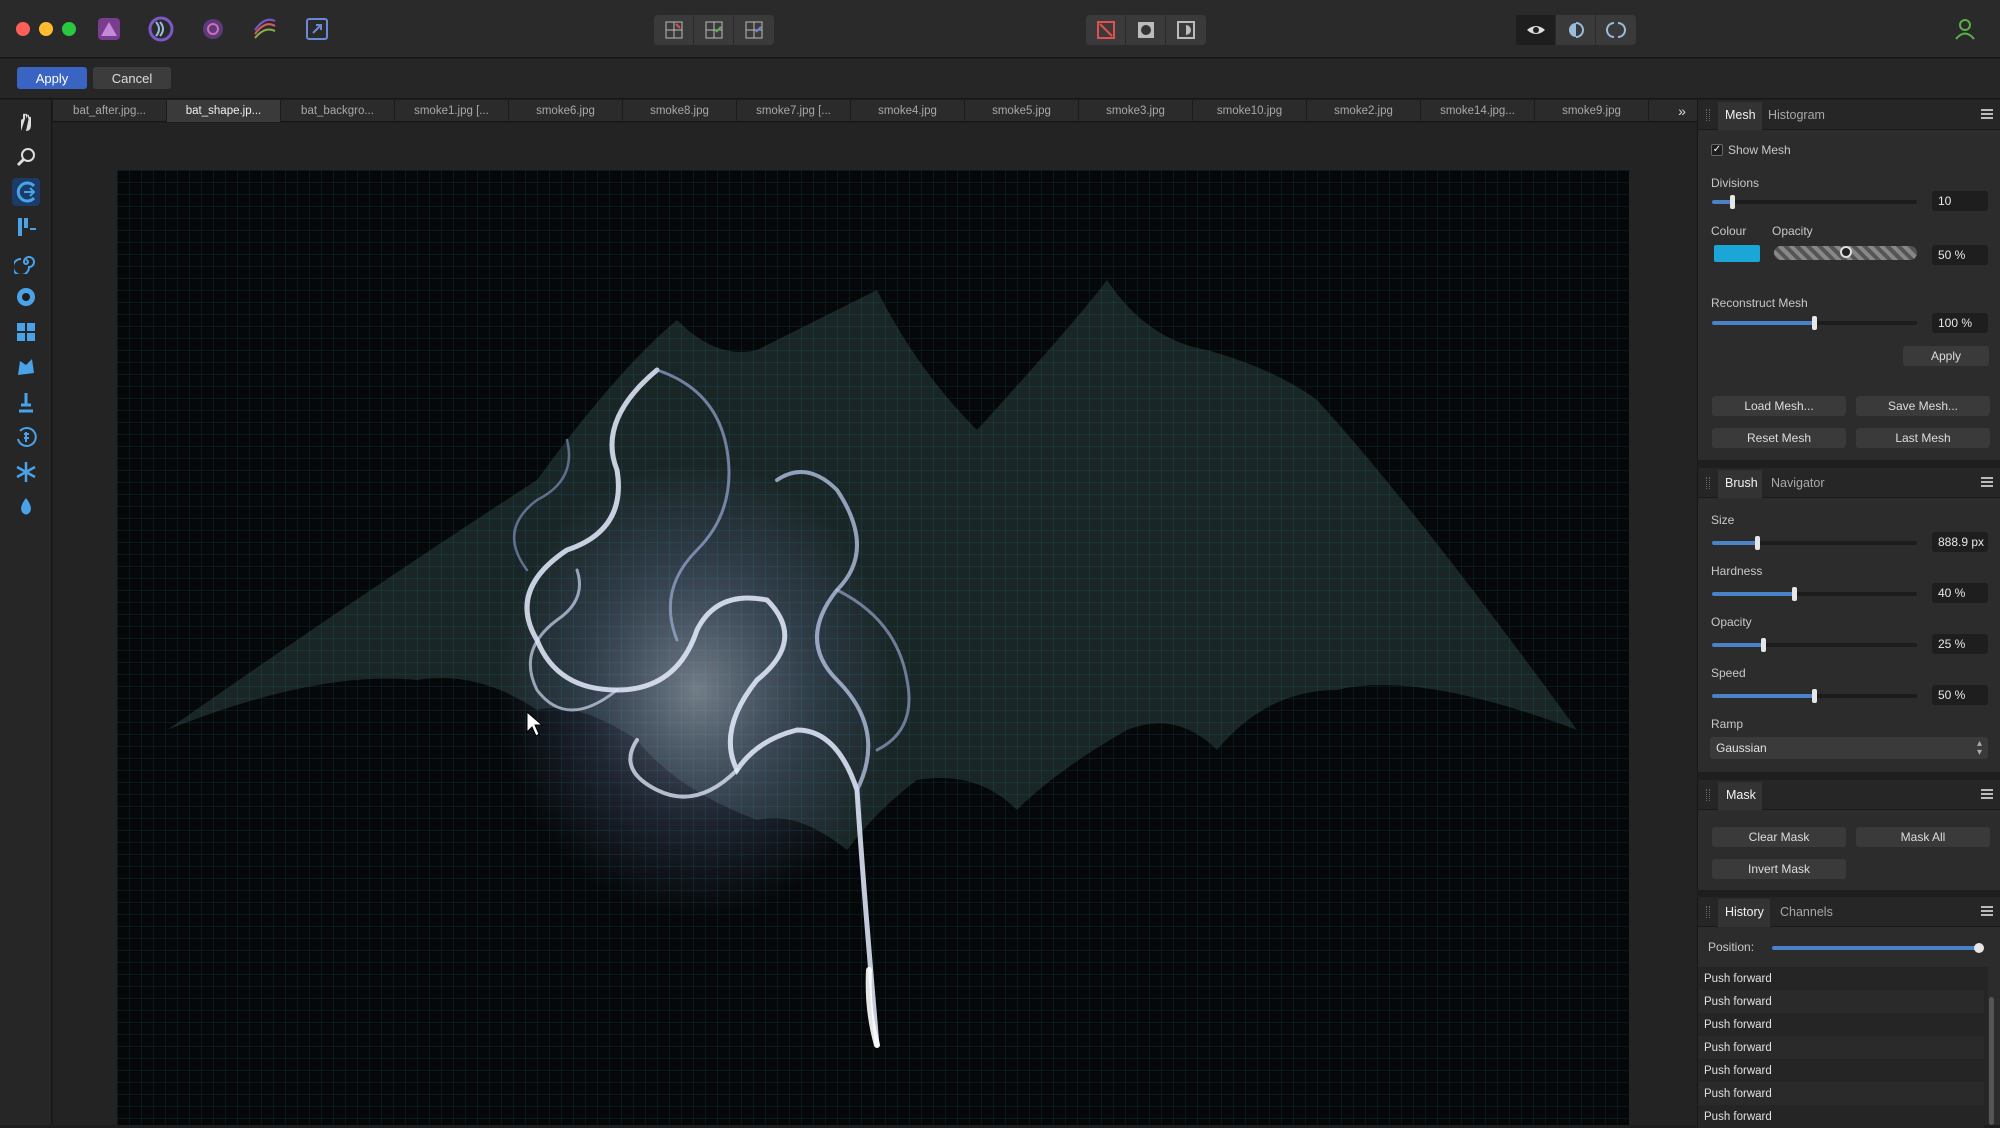 This screenshot has width=2000, height=1128. Describe the element at coordinates (1186, 30) in the screenshot. I see `invert-mask-icon` at that location.